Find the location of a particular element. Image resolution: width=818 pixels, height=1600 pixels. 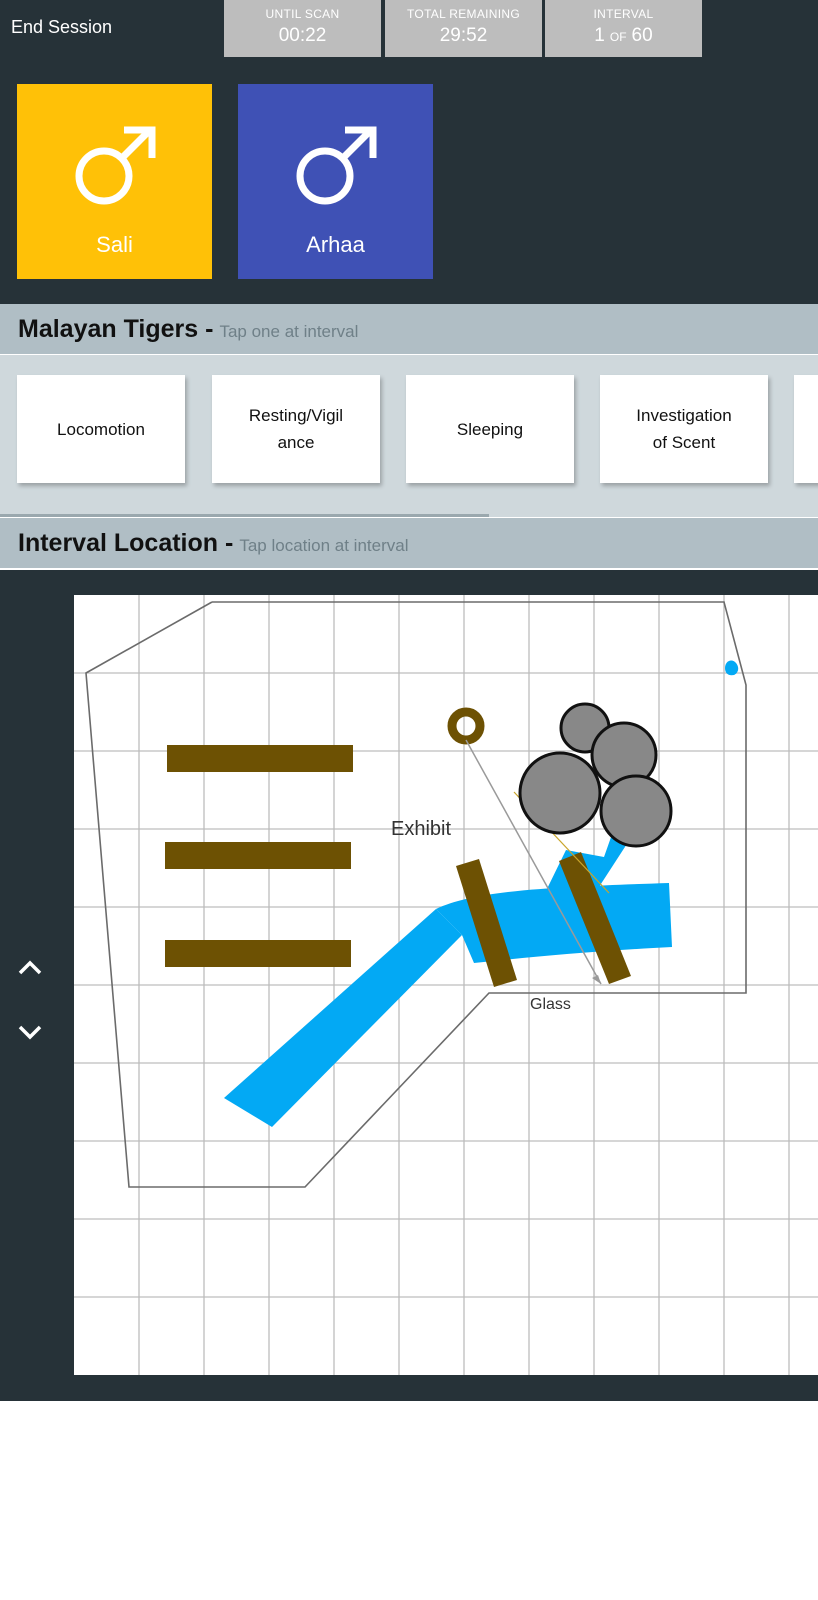

behaviors-title: Malayan Tigers - Tap one at interval is located at coordinates (188, 329).